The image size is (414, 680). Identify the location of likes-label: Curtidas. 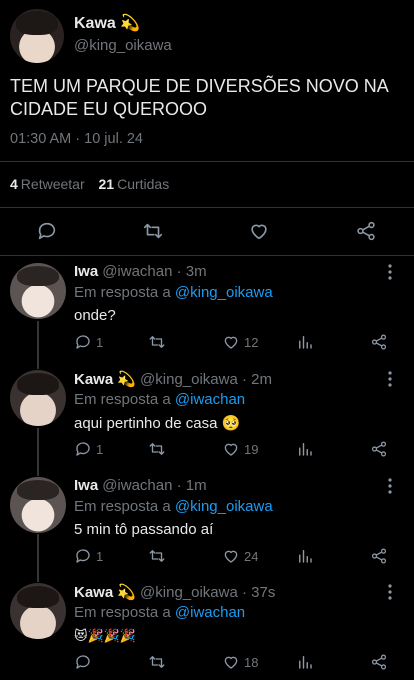
(143, 184).